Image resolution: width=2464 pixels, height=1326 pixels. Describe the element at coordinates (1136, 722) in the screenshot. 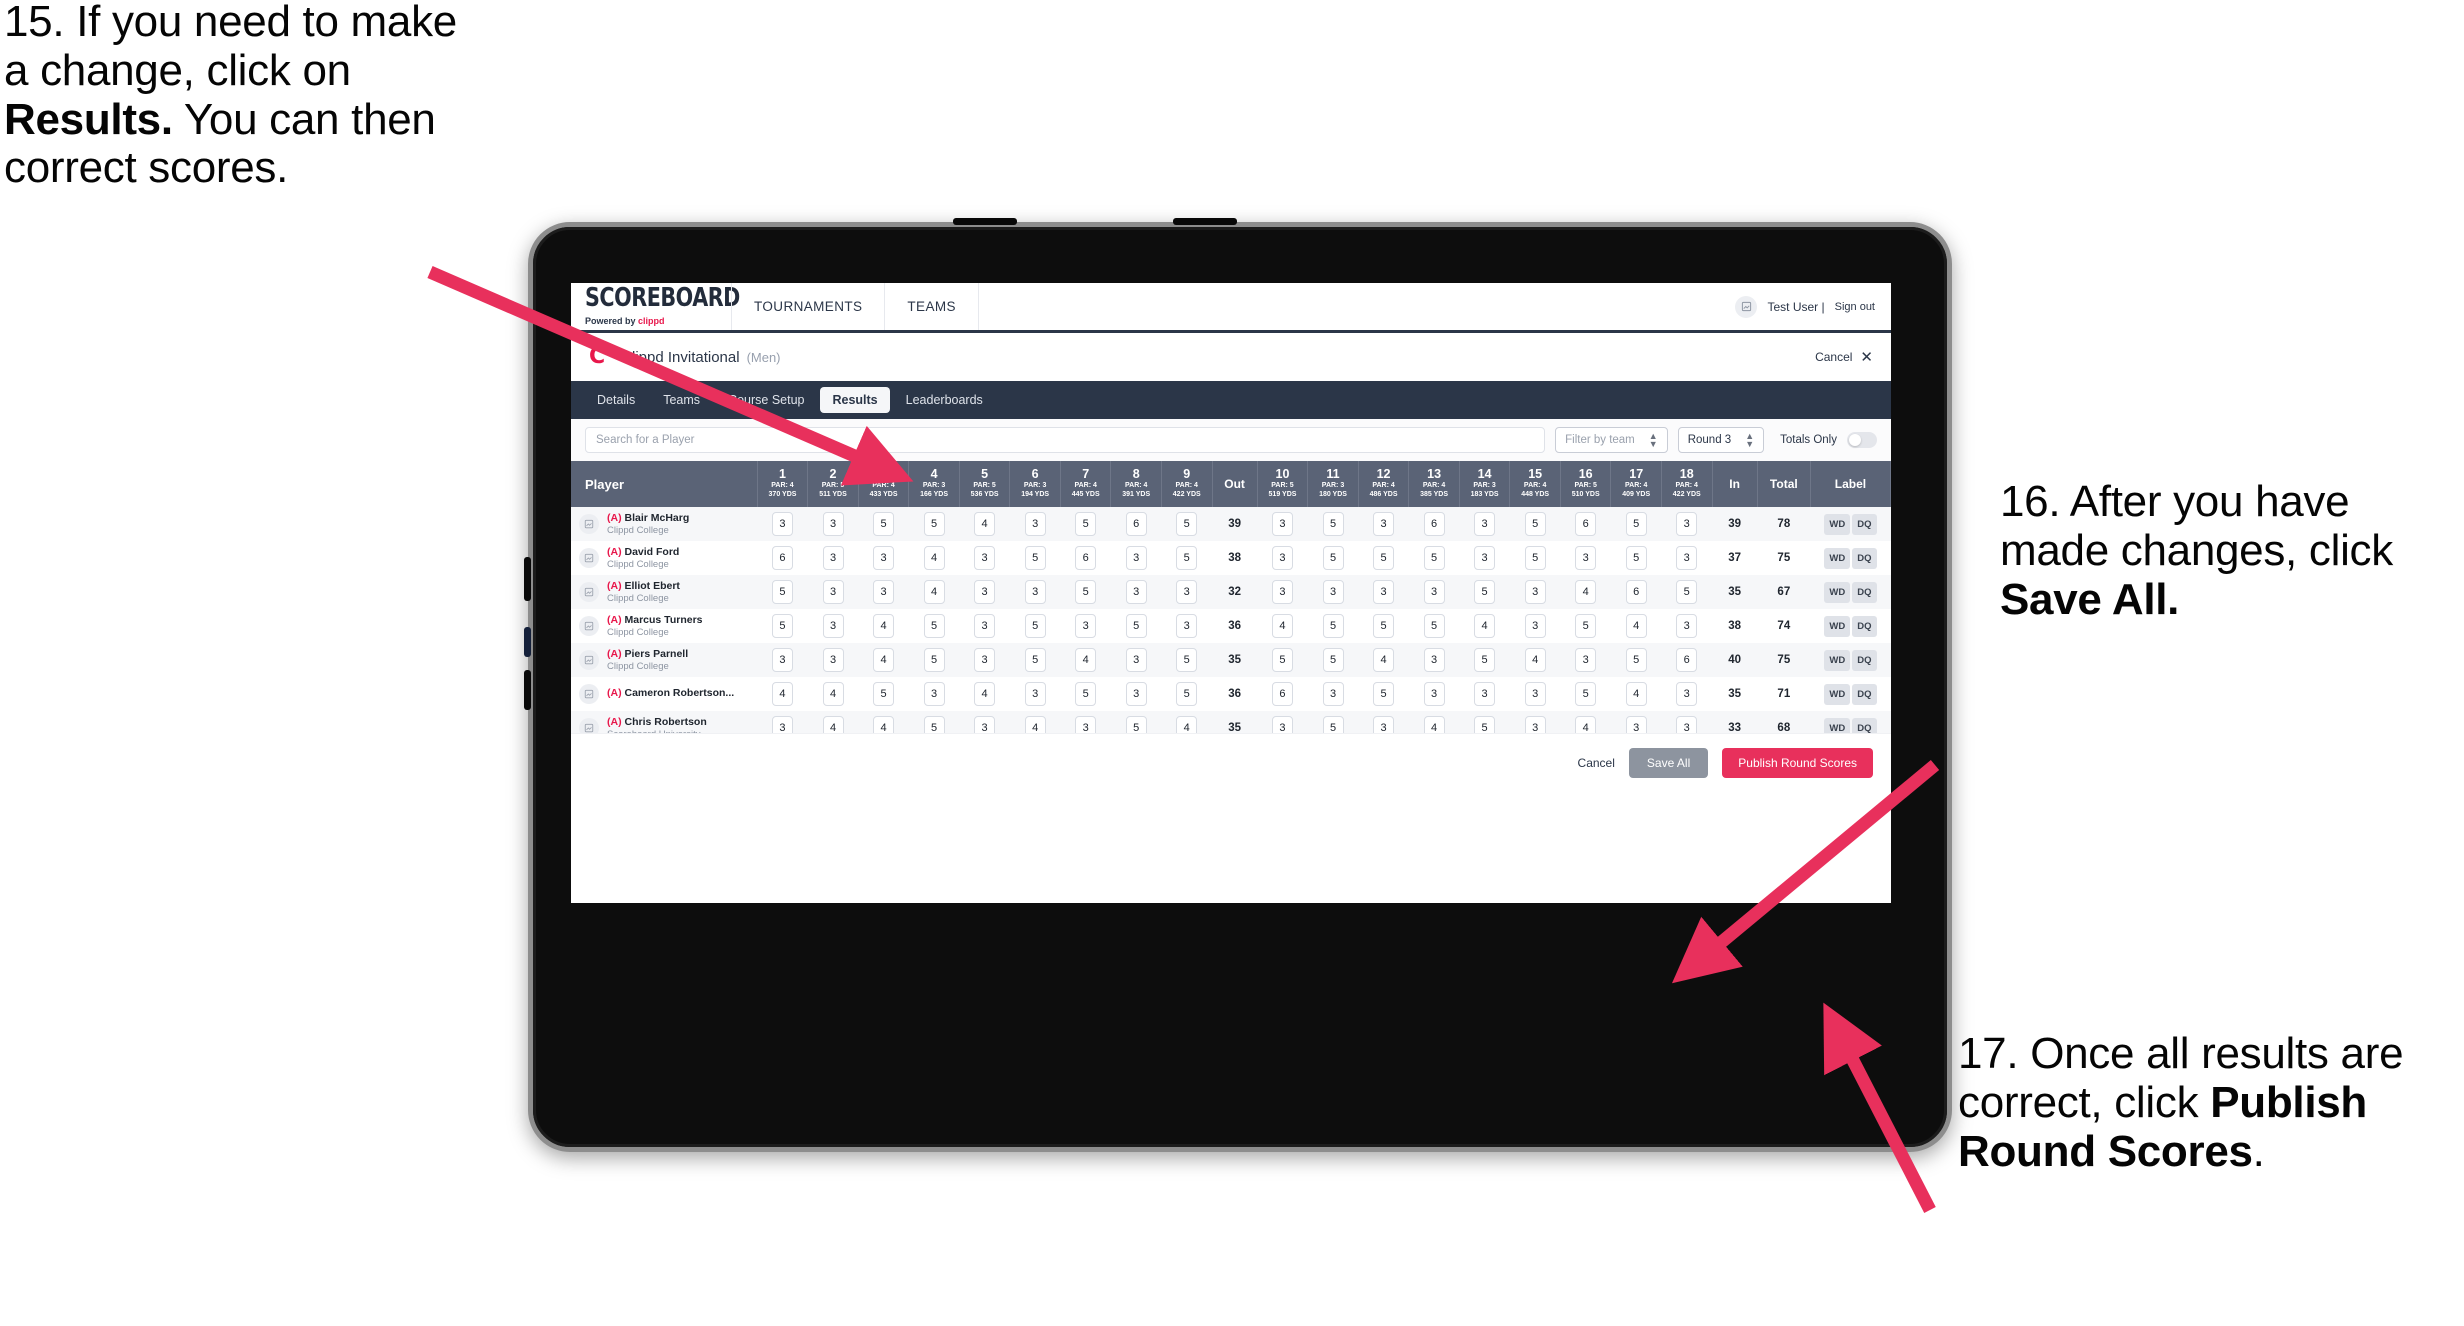

I see `score-input-hole-8: 5` at that location.